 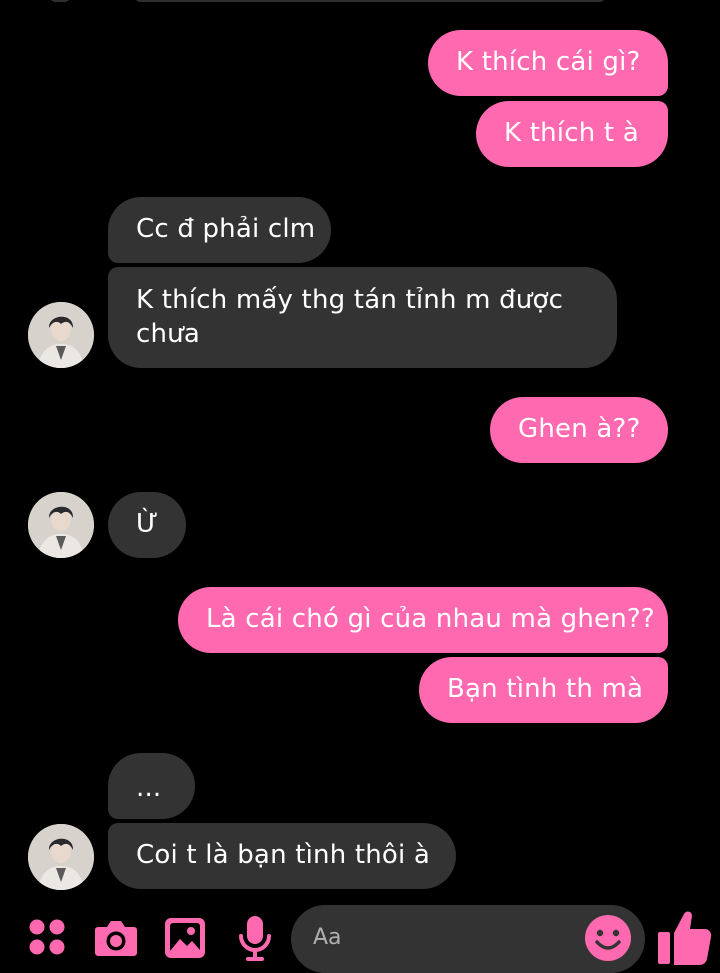 What do you see at coordinates (362, 317) in the screenshot?
I see `message-bubble-incoming: K thích mấy thg tán tỉnh m được chưa` at bounding box center [362, 317].